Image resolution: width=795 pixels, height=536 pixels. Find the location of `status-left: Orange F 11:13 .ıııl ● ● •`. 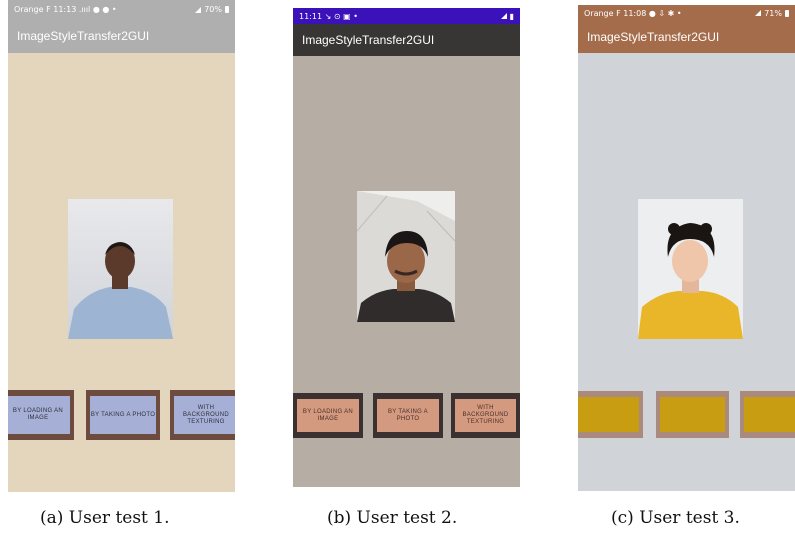

status-left: Orange F 11:13 .ıııl ● ● • is located at coordinates (65, 9).